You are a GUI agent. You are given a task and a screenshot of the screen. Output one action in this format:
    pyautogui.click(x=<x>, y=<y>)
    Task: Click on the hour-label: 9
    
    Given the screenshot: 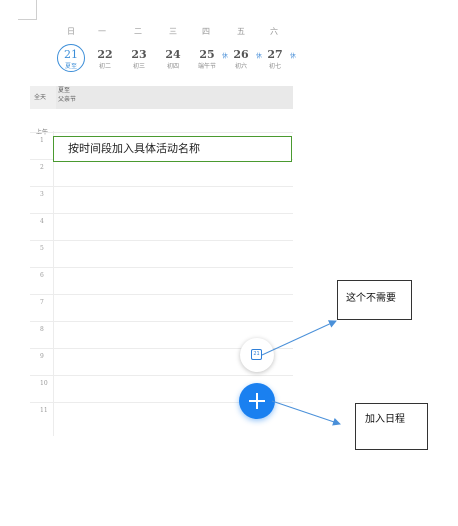 What is the action you would take?
    pyautogui.click(x=42, y=356)
    